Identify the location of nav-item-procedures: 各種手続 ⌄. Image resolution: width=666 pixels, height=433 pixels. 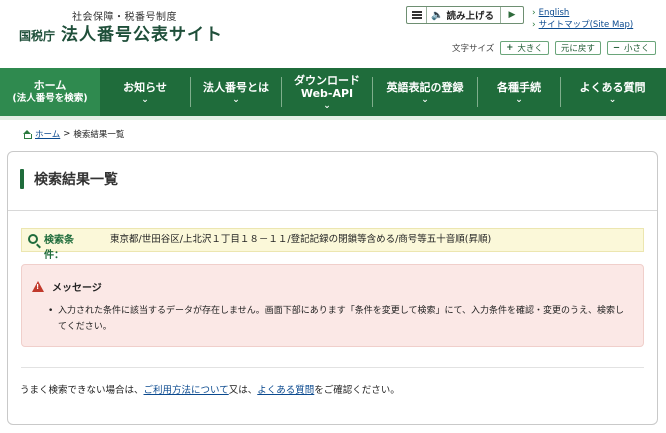
(519, 92).